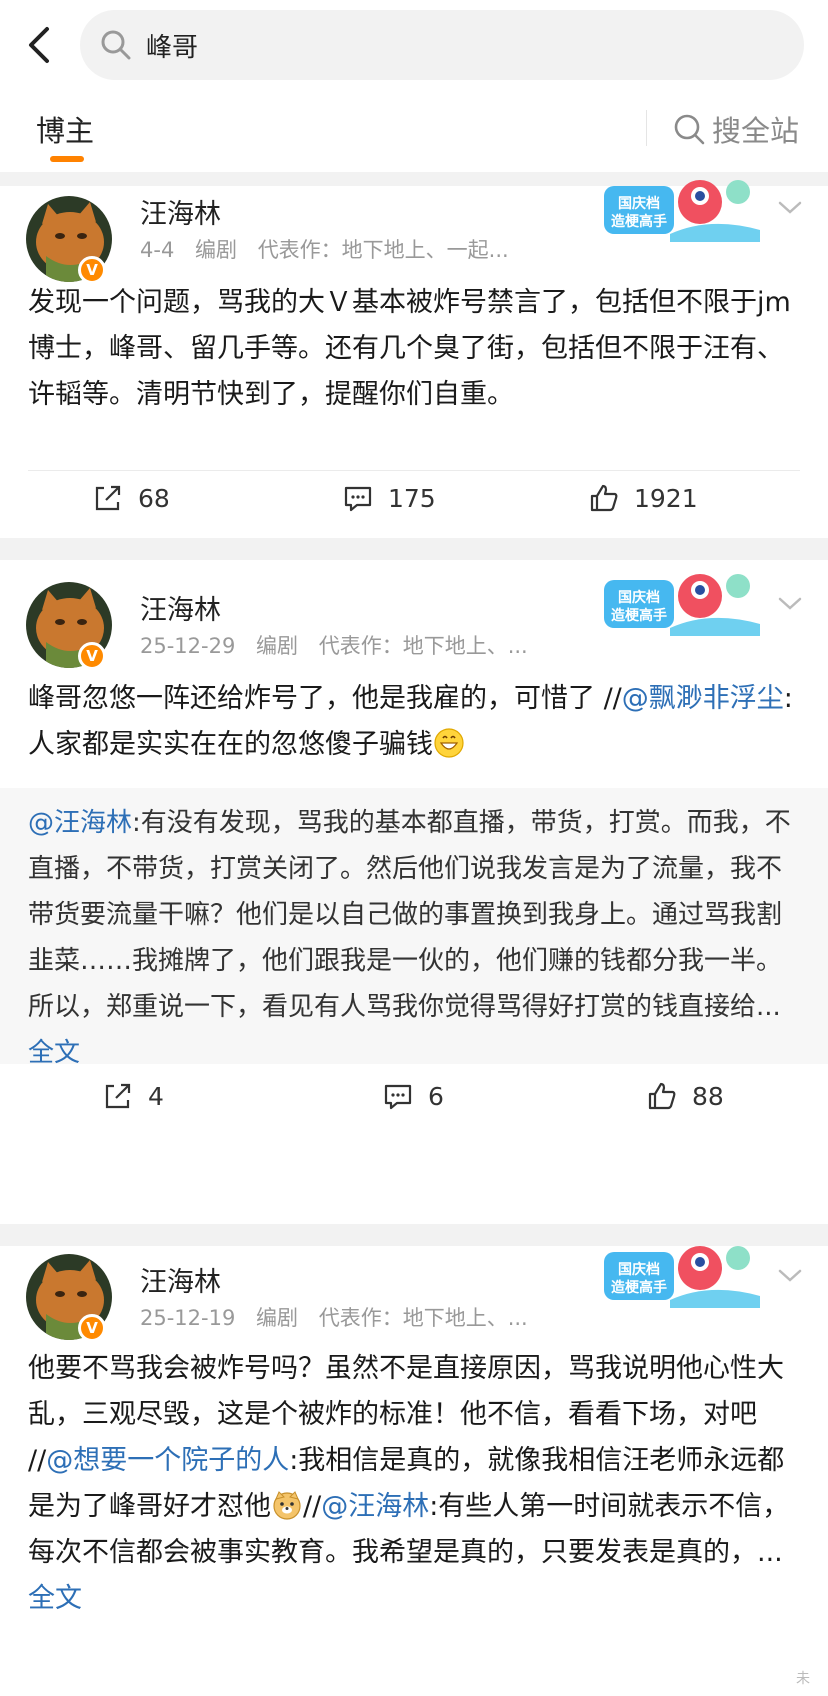 This screenshot has width=828, height=1696. What do you see at coordinates (412, 498) in the screenshot?
I see `comment-count: 175` at bounding box center [412, 498].